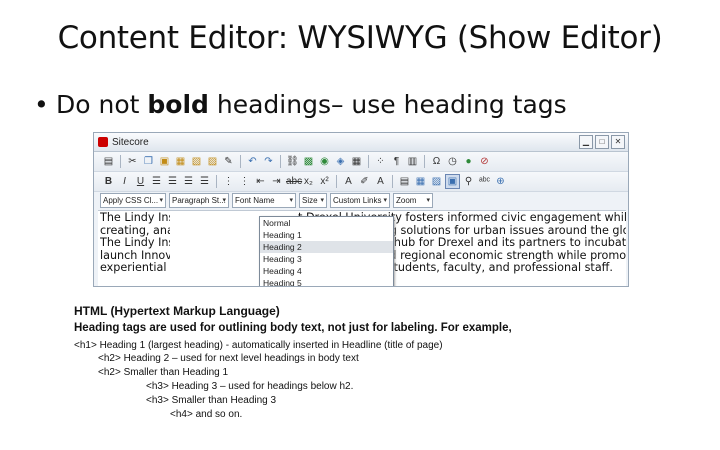 The height and width of the screenshot is (450, 720). Describe the element at coordinates (396, 161) in the screenshot. I see `paragraph-mark-icon: ¶` at that location.